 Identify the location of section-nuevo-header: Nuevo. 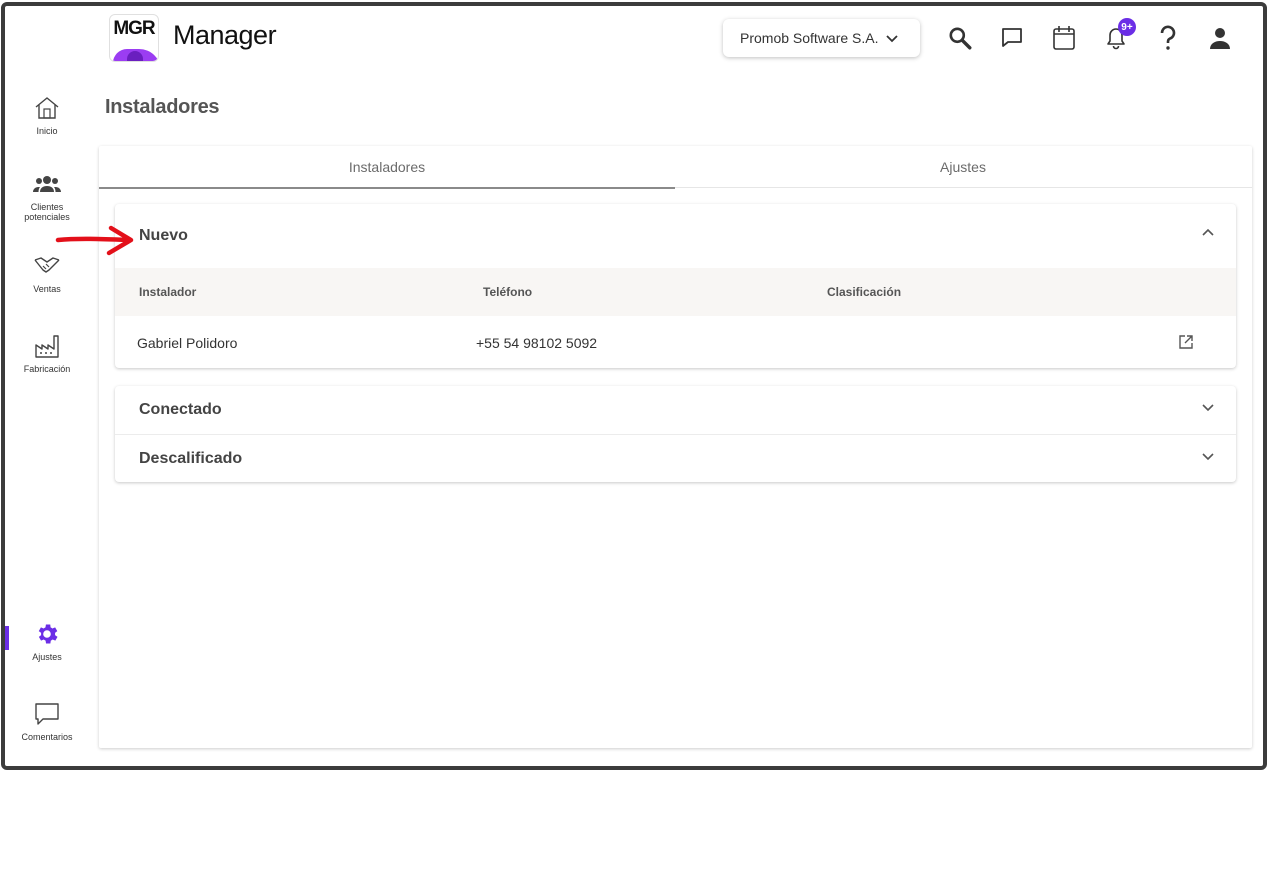
(675, 236).